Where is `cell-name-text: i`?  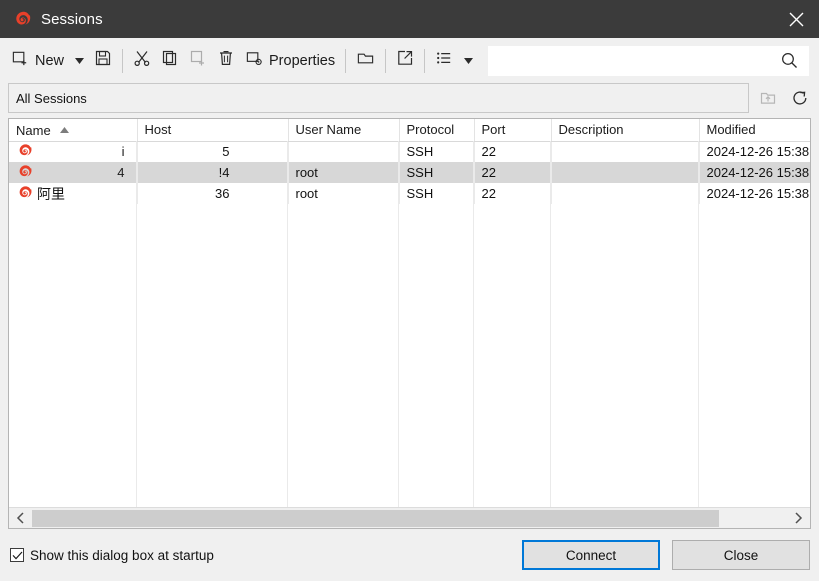 cell-name-text: i is located at coordinates (123, 152).